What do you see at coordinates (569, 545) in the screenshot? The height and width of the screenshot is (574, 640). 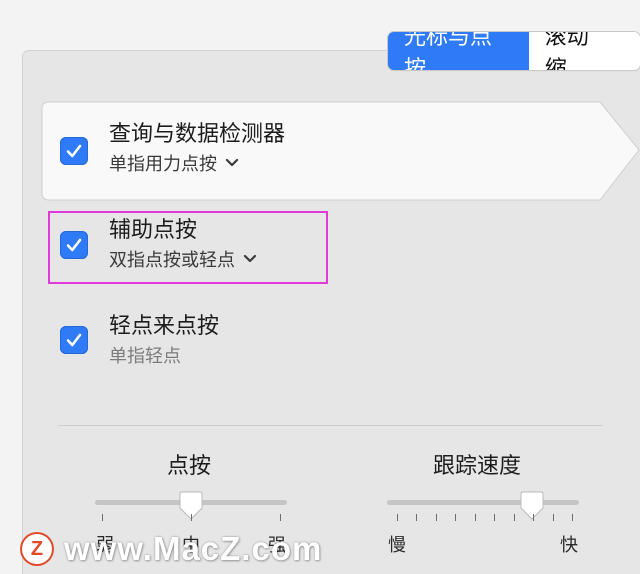 I see `tracking-slider-label-fast: 快` at bounding box center [569, 545].